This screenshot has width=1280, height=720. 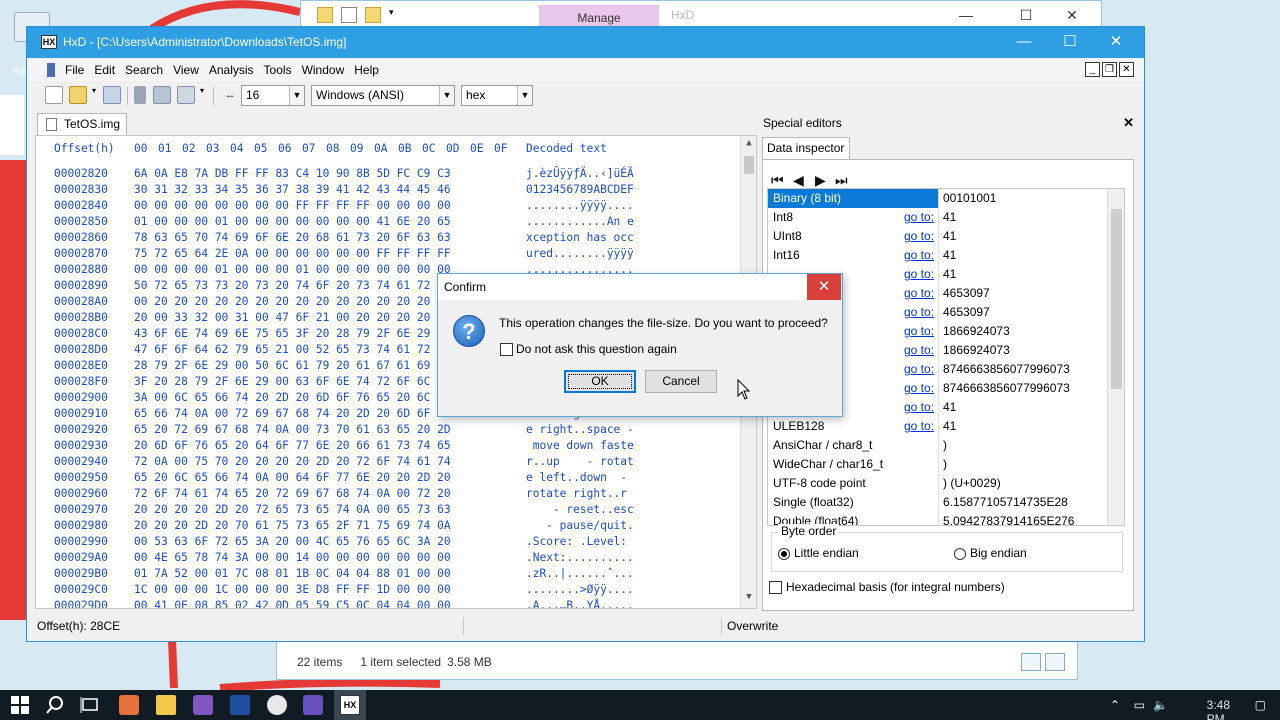 I want to click on inspector-row: WideChar / char16_t), so click(x=938, y=464).